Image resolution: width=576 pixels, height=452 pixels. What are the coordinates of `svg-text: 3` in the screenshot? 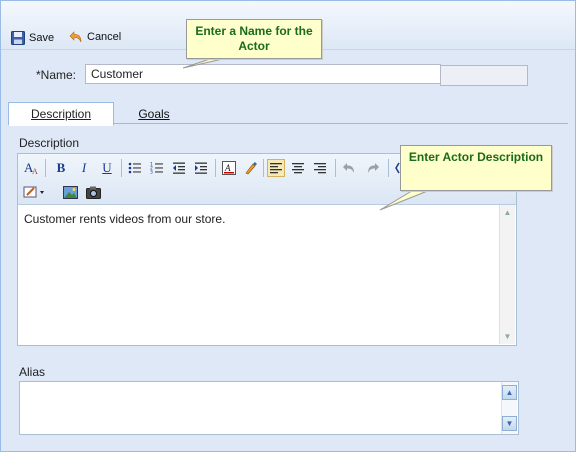 It's located at (151, 173).